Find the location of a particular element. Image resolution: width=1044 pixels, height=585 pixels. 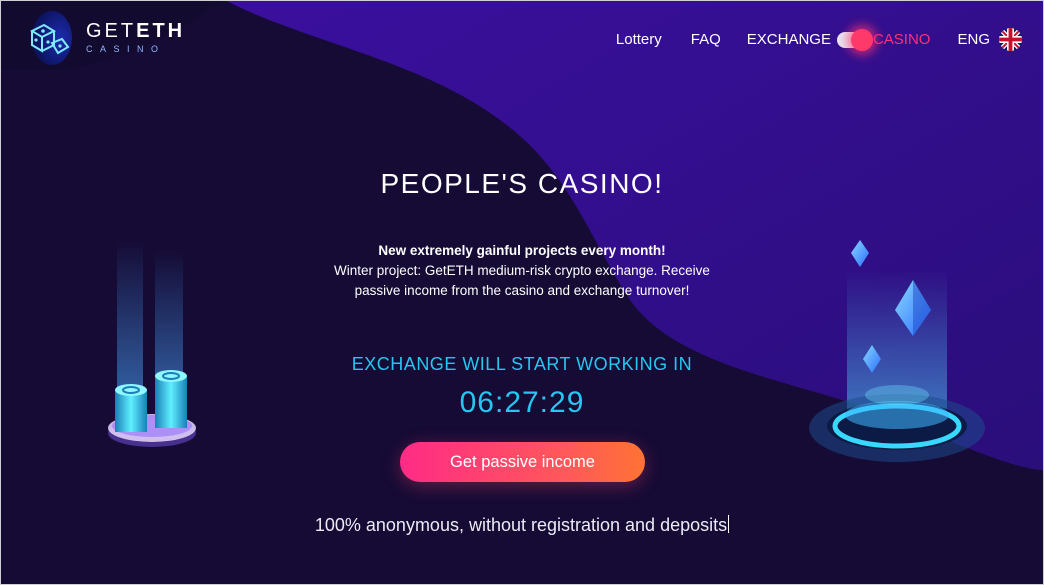

text-cursor is located at coordinates (729, 524).